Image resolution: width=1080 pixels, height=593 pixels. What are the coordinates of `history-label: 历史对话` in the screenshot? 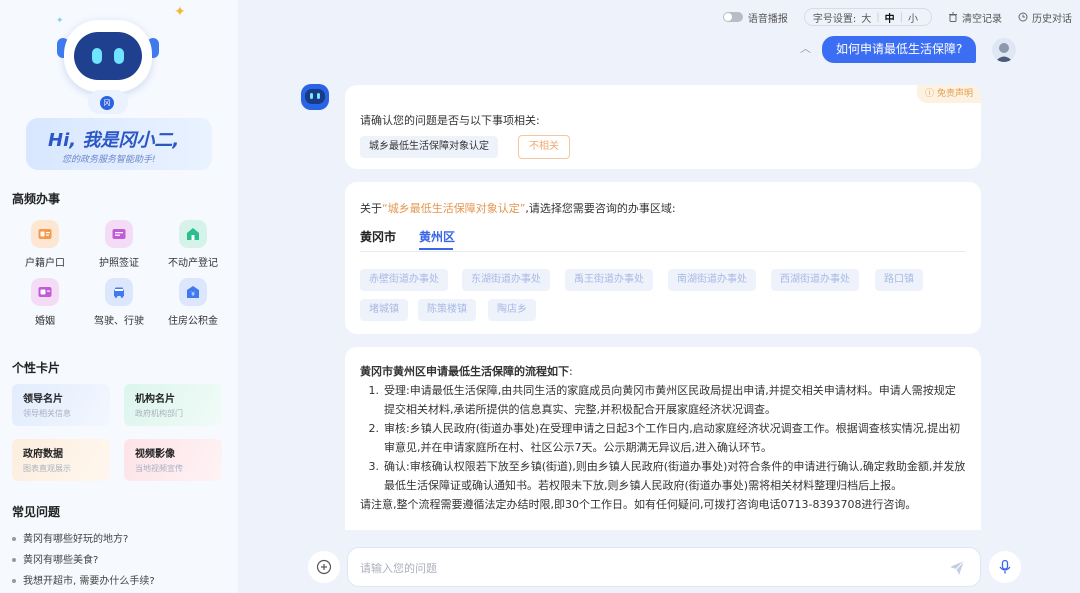 It's located at (1052, 19).